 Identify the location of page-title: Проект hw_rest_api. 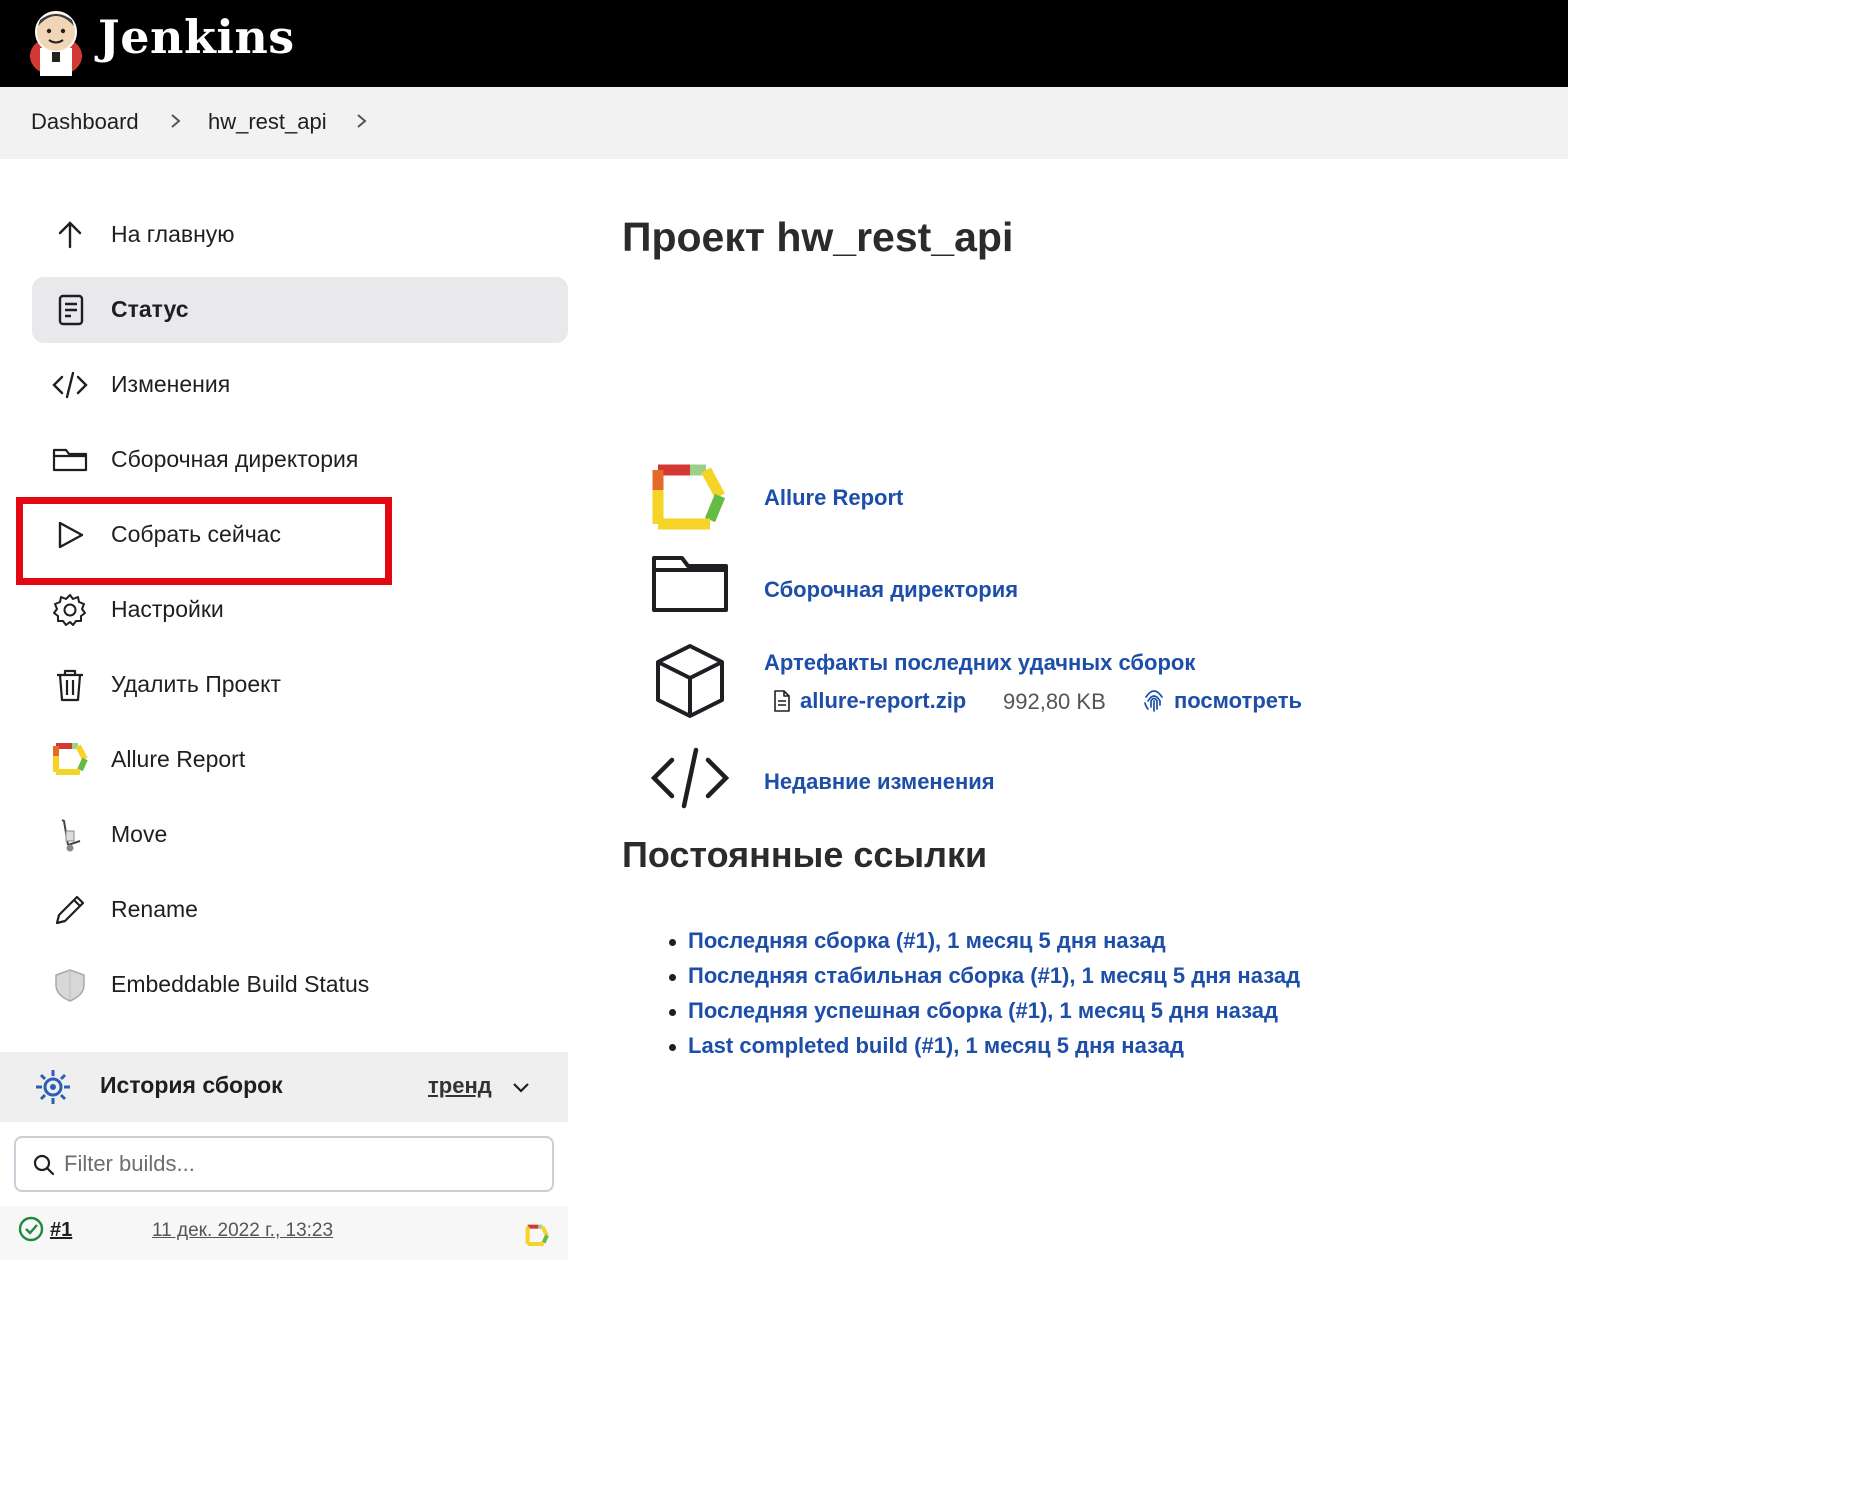
(818, 237).